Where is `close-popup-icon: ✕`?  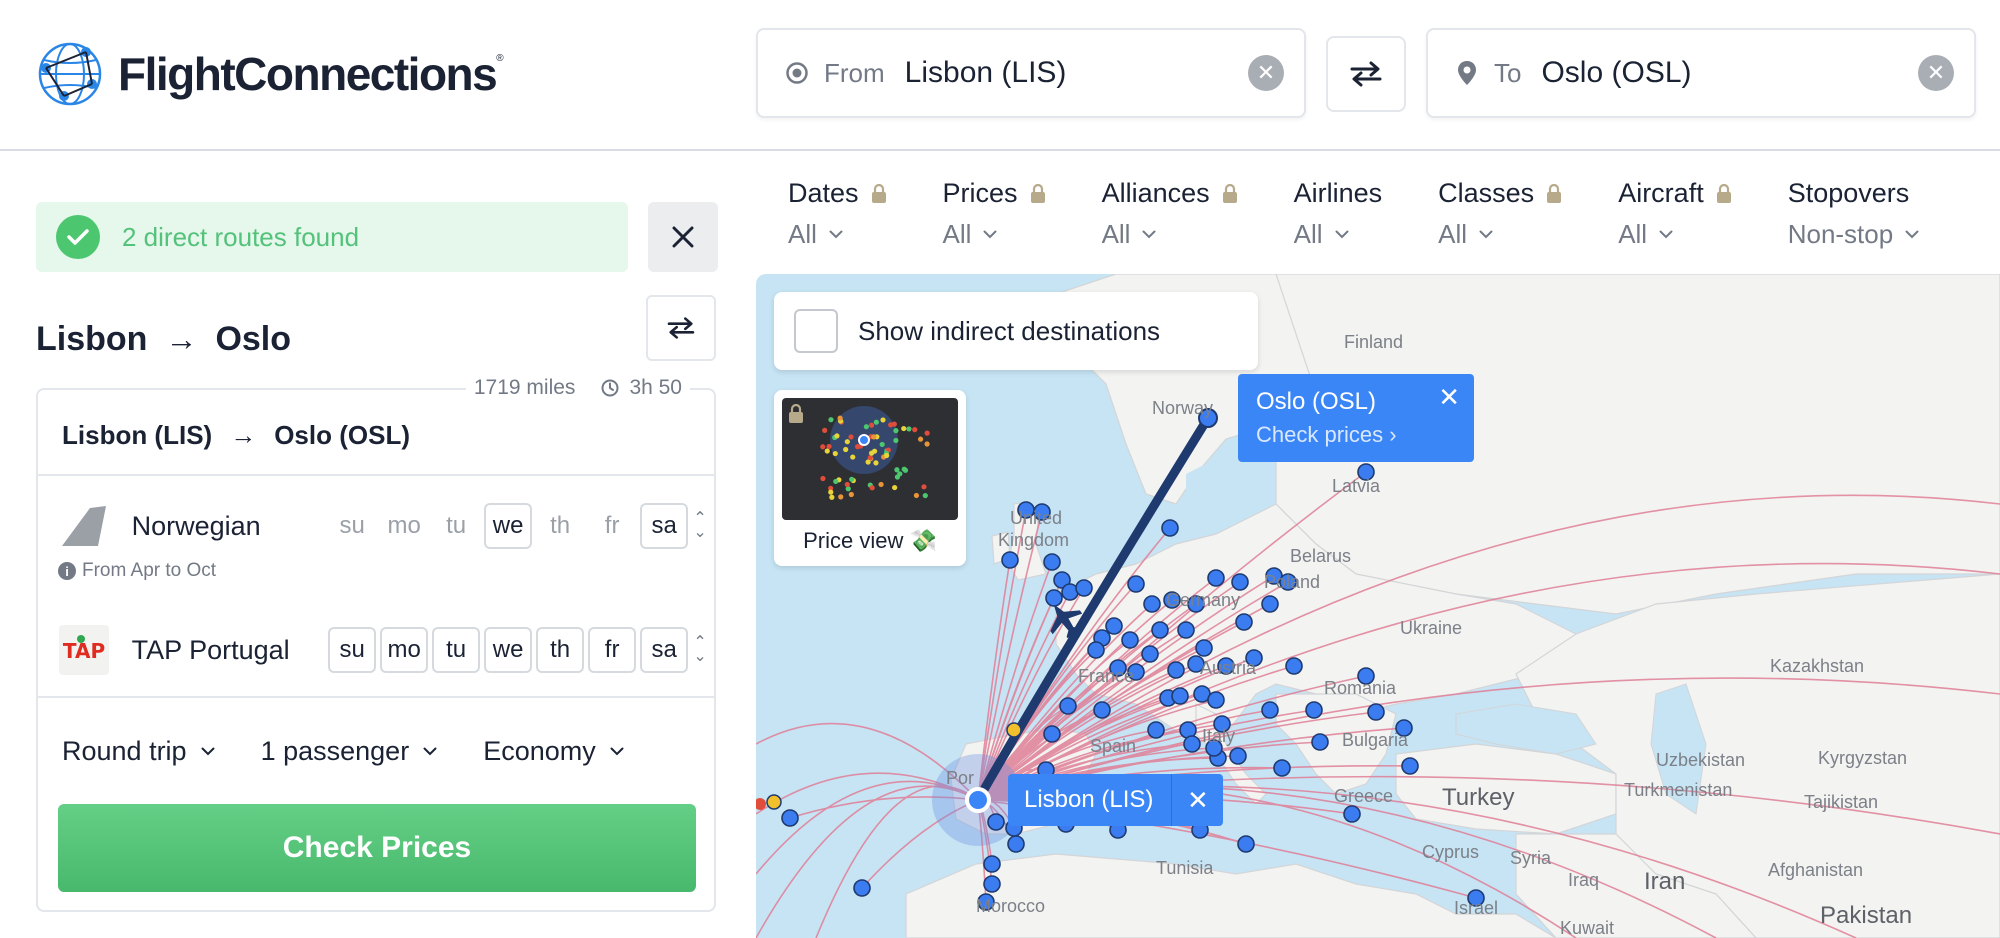
close-popup-icon: ✕ is located at coordinates (1449, 397).